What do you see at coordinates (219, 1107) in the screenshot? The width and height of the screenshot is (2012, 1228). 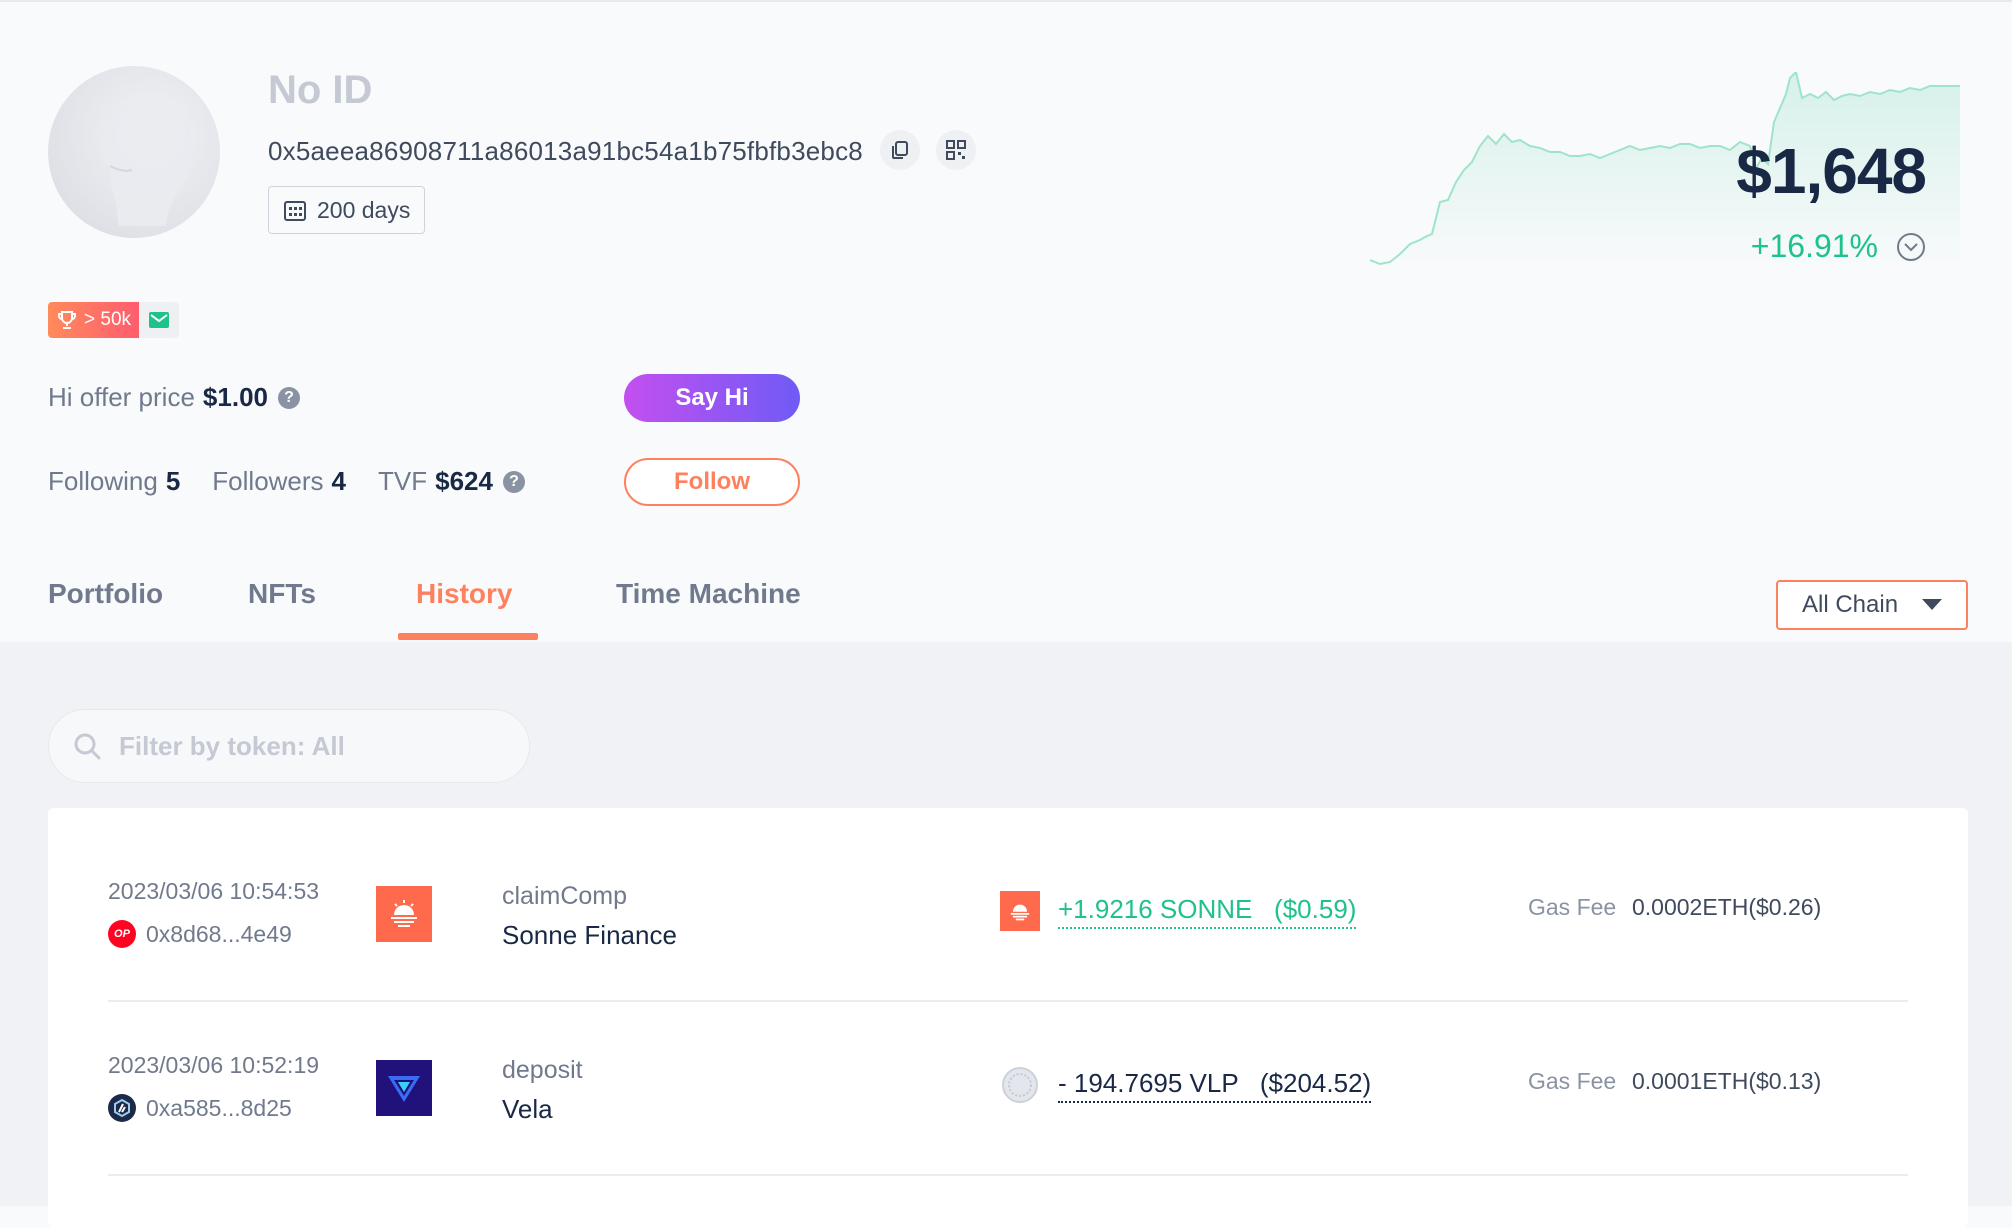 I see `tx-address-text: 0xa585...8d25` at bounding box center [219, 1107].